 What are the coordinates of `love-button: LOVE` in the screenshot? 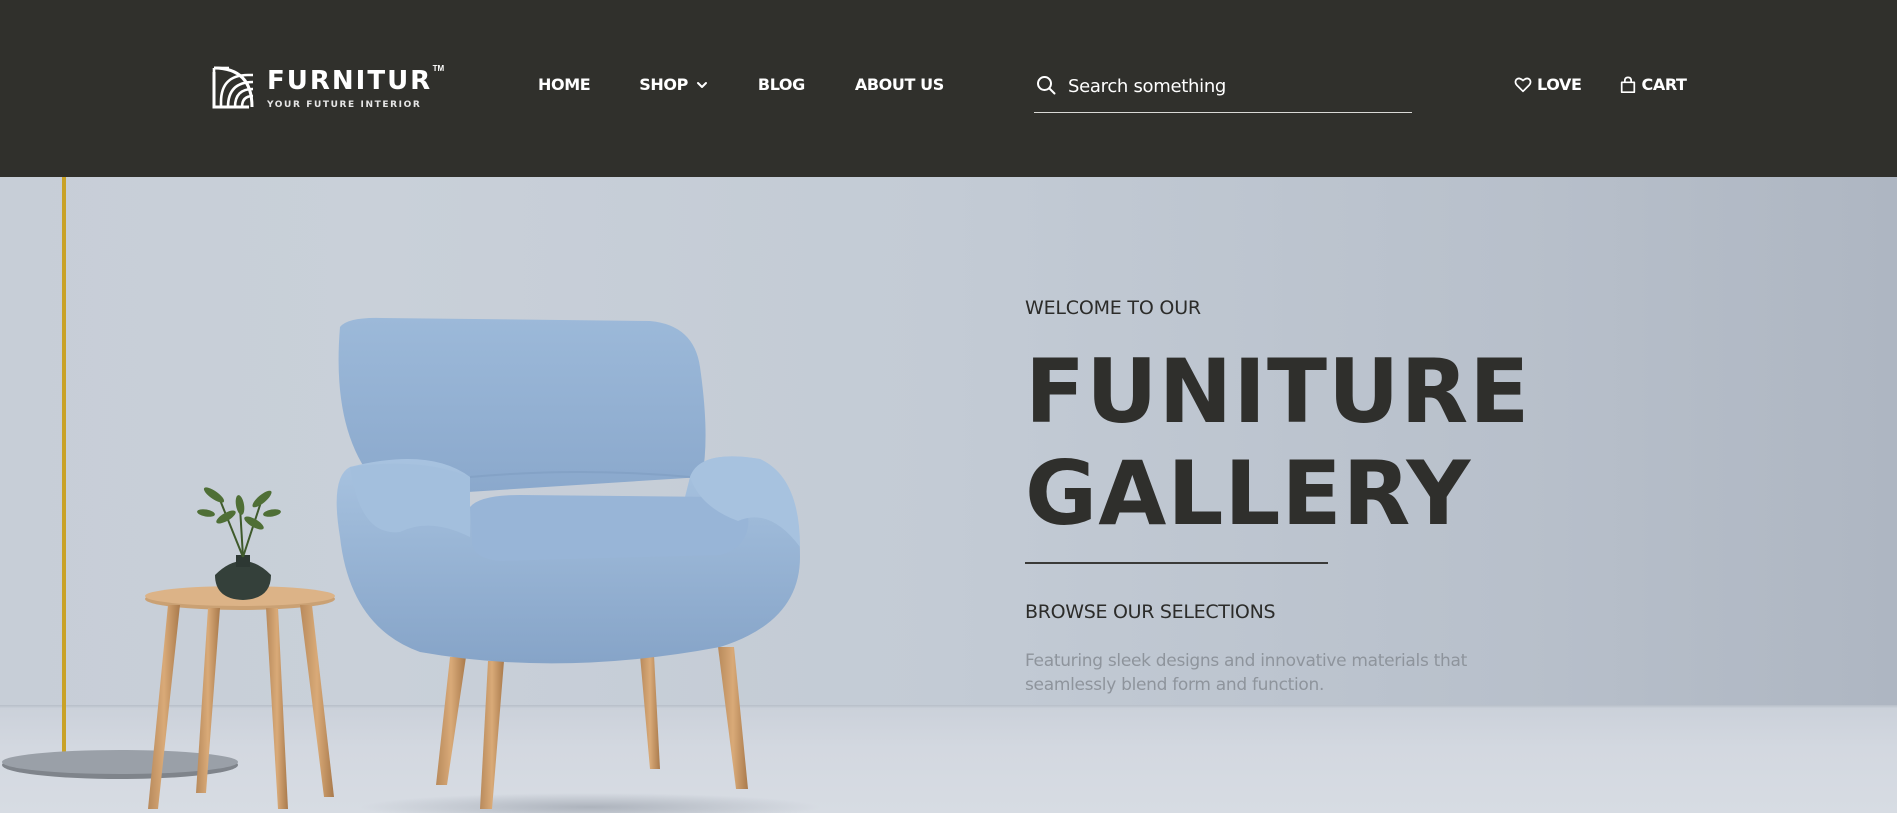 It's located at (1548, 84).